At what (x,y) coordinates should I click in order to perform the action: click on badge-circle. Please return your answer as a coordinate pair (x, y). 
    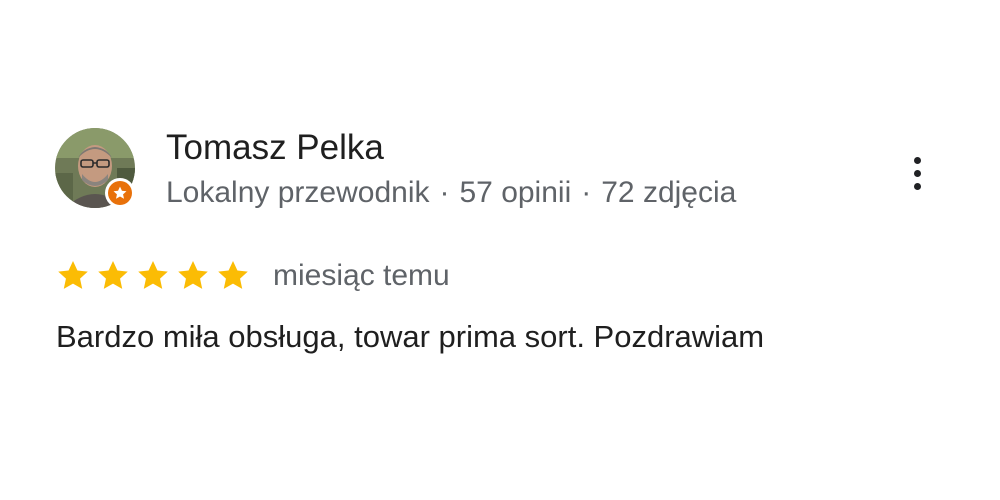
    Looking at the image, I should click on (120, 193).